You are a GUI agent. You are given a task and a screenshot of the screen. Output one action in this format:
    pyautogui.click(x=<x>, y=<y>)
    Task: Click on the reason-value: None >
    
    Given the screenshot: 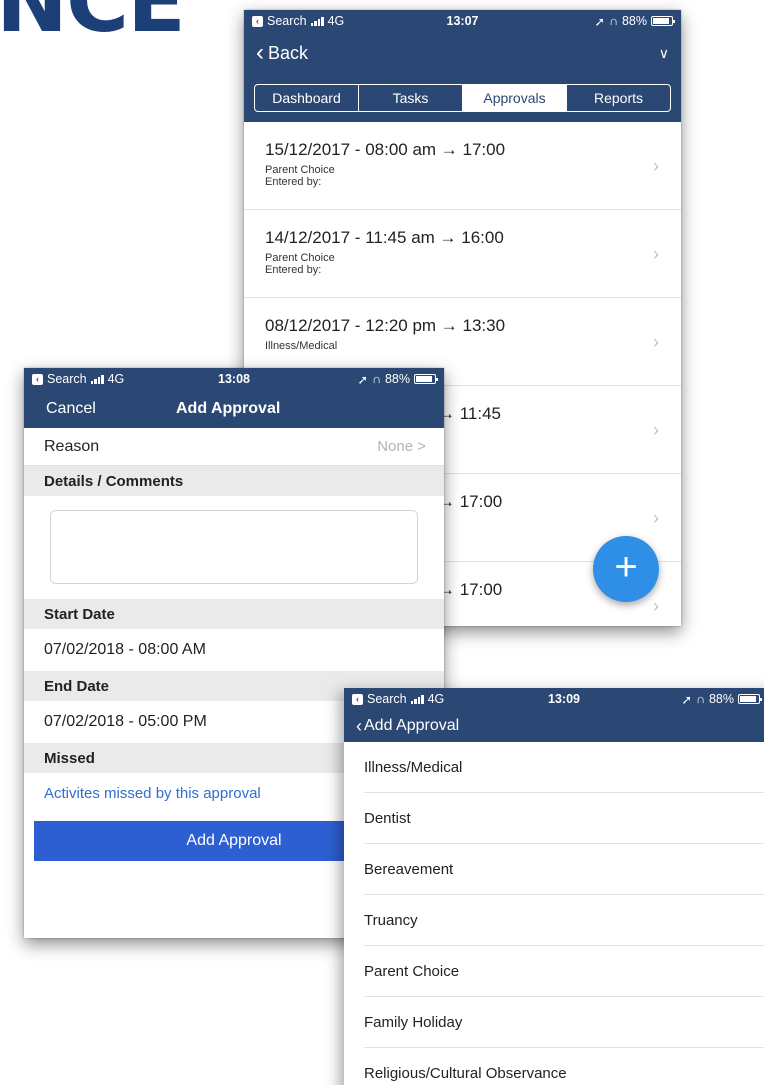 What is the action you would take?
    pyautogui.click(x=401, y=446)
    